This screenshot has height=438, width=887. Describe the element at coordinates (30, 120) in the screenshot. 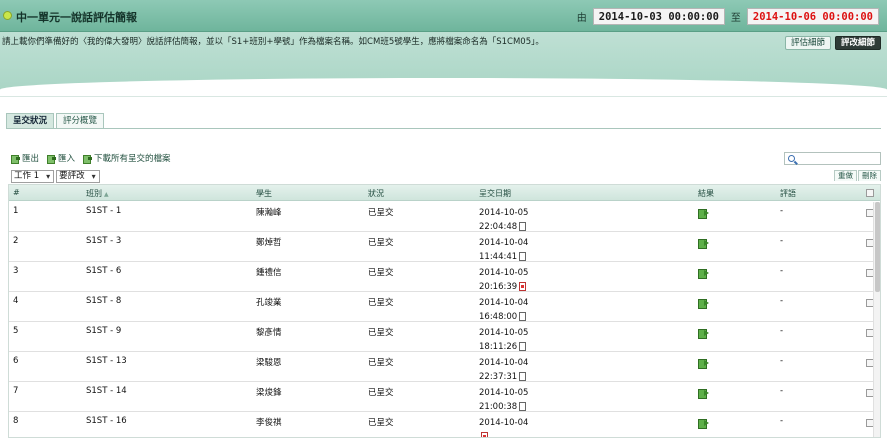

I see `tab-submission: 呈交狀況` at that location.